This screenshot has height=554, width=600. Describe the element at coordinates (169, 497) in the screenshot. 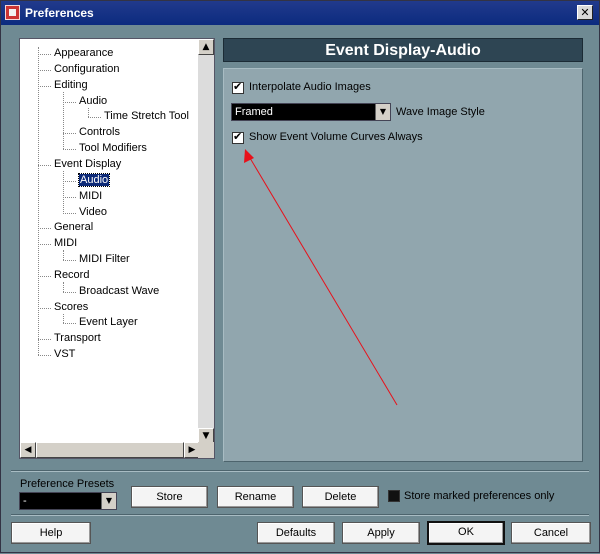

I see `store-button: Store` at that location.